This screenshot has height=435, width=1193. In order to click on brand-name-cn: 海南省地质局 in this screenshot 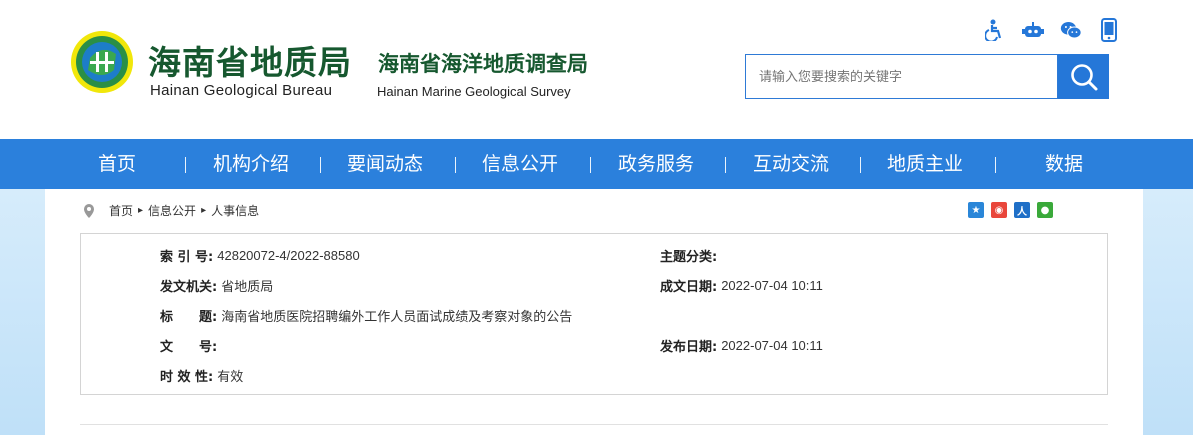, I will do `click(250, 62)`.